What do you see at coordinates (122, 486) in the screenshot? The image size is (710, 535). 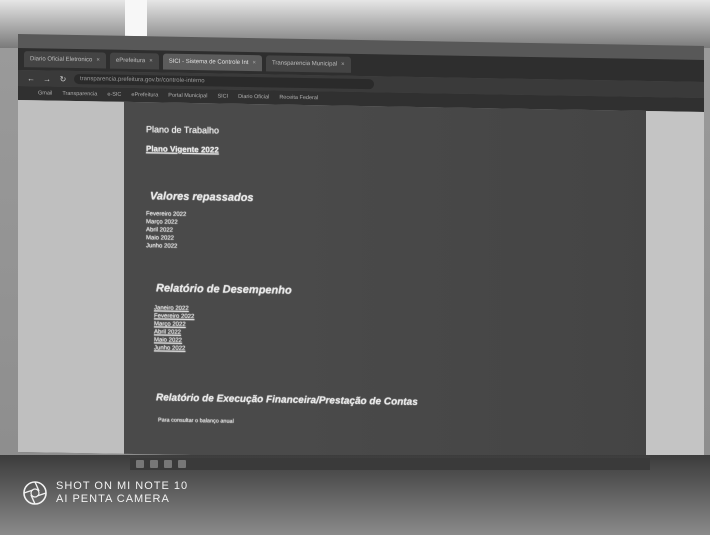 I see `watermark-line1: SHOT ON MI NOTE 10` at bounding box center [122, 486].